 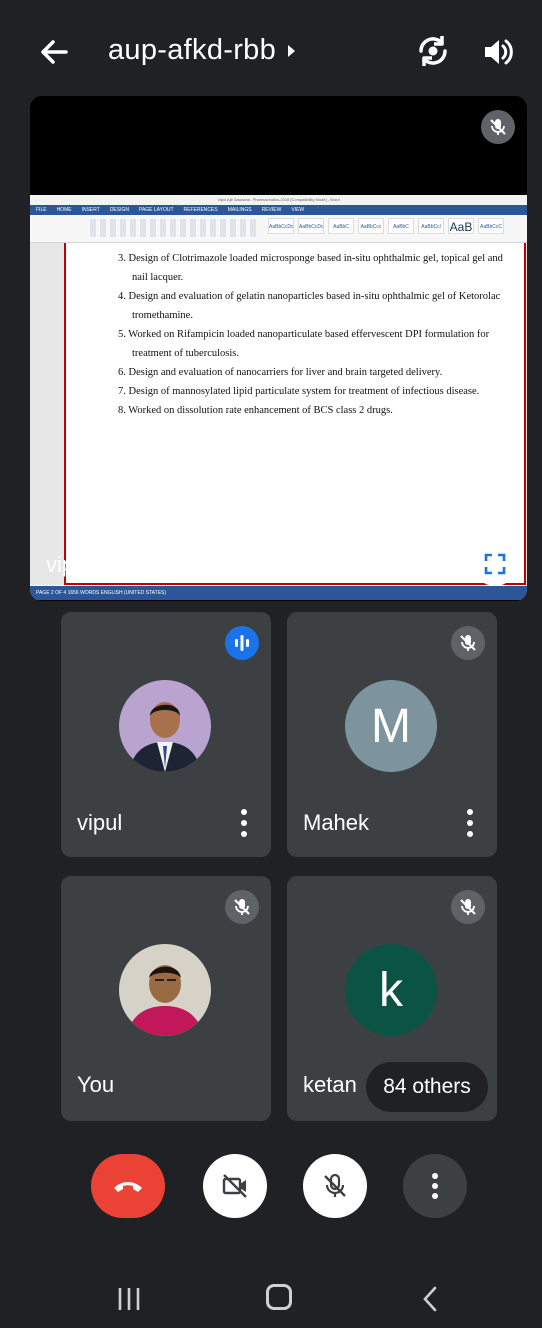 What do you see at coordinates (100, 822) in the screenshot?
I see `participant-name: vipul` at bounding box center [100, 822].